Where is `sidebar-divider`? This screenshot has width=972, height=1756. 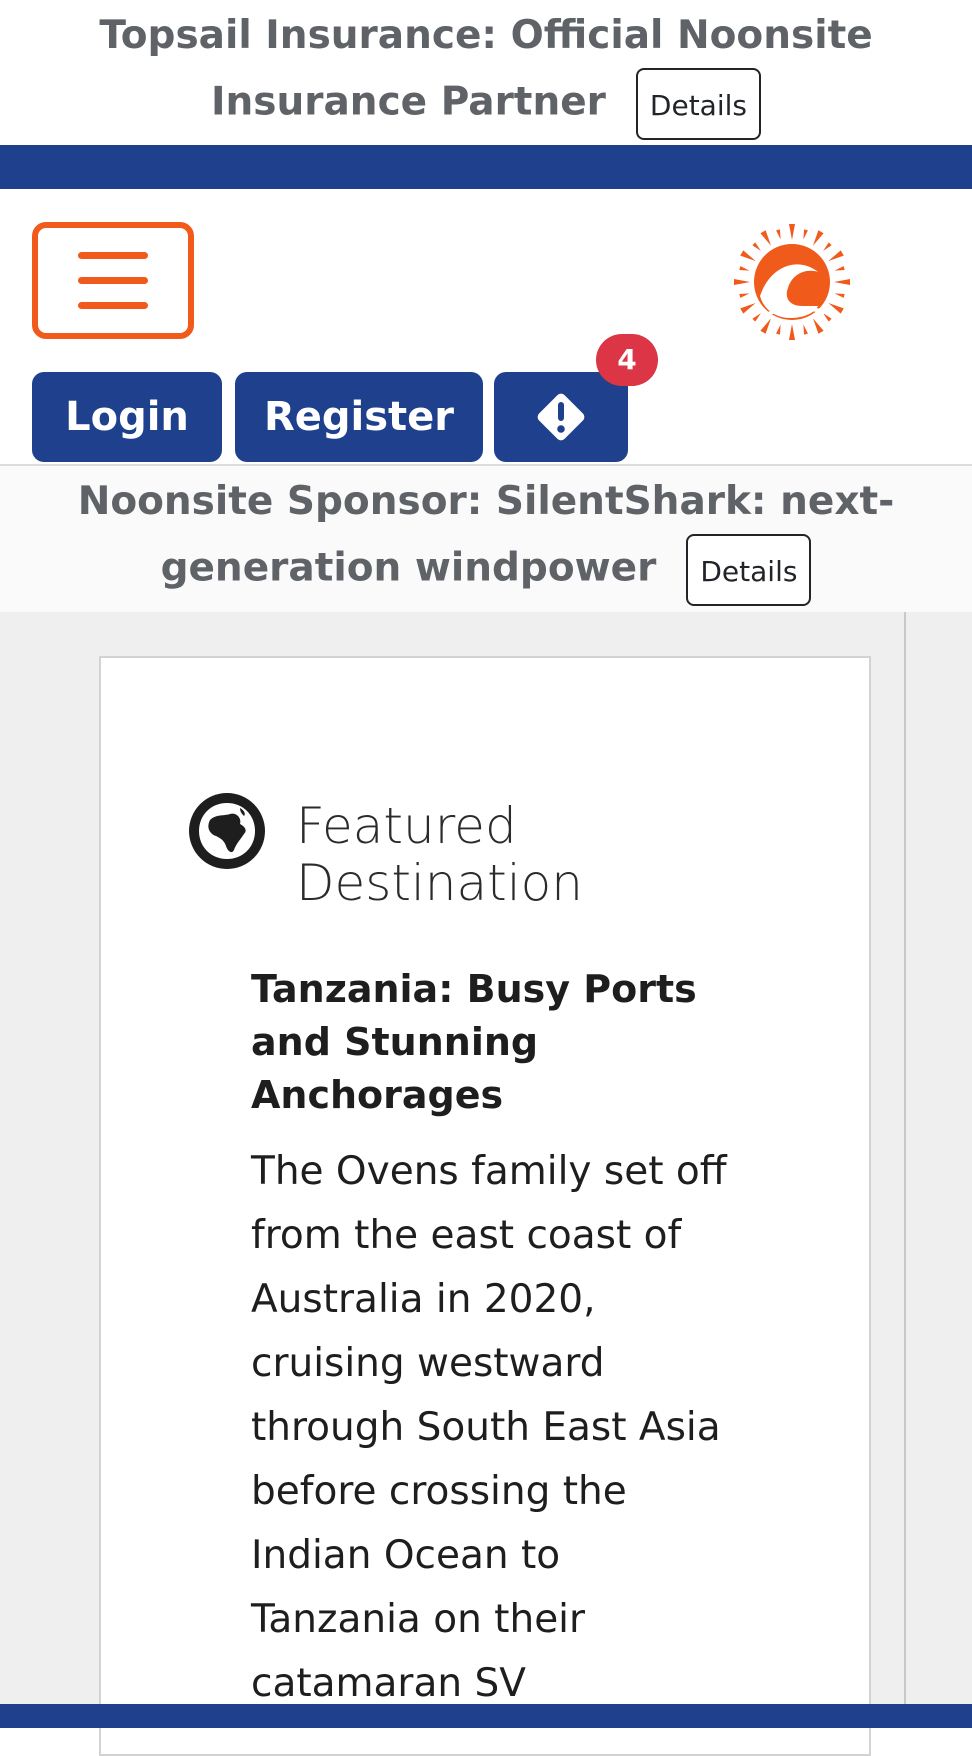
sidebar-divider is located at coordinates (905, 1158).